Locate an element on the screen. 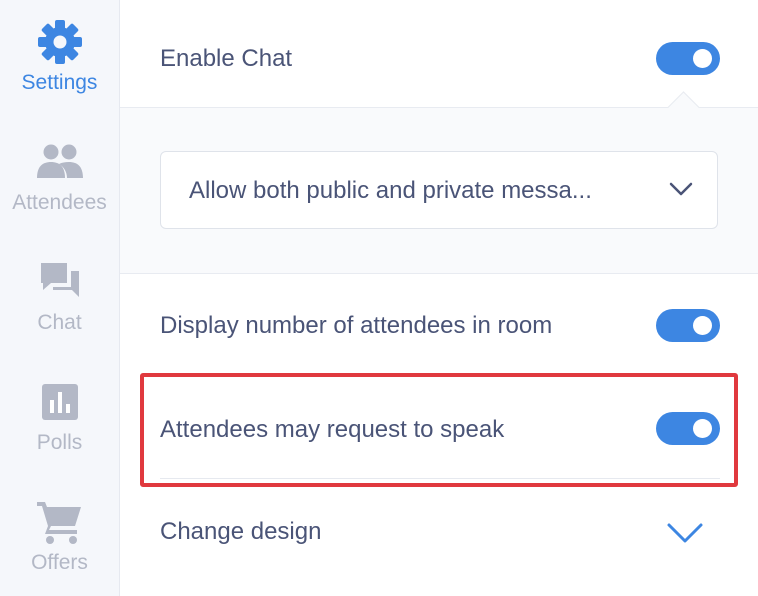 The height and width of the screenshot is (596, 758). cart-icon is located at coordinates (60, 522).